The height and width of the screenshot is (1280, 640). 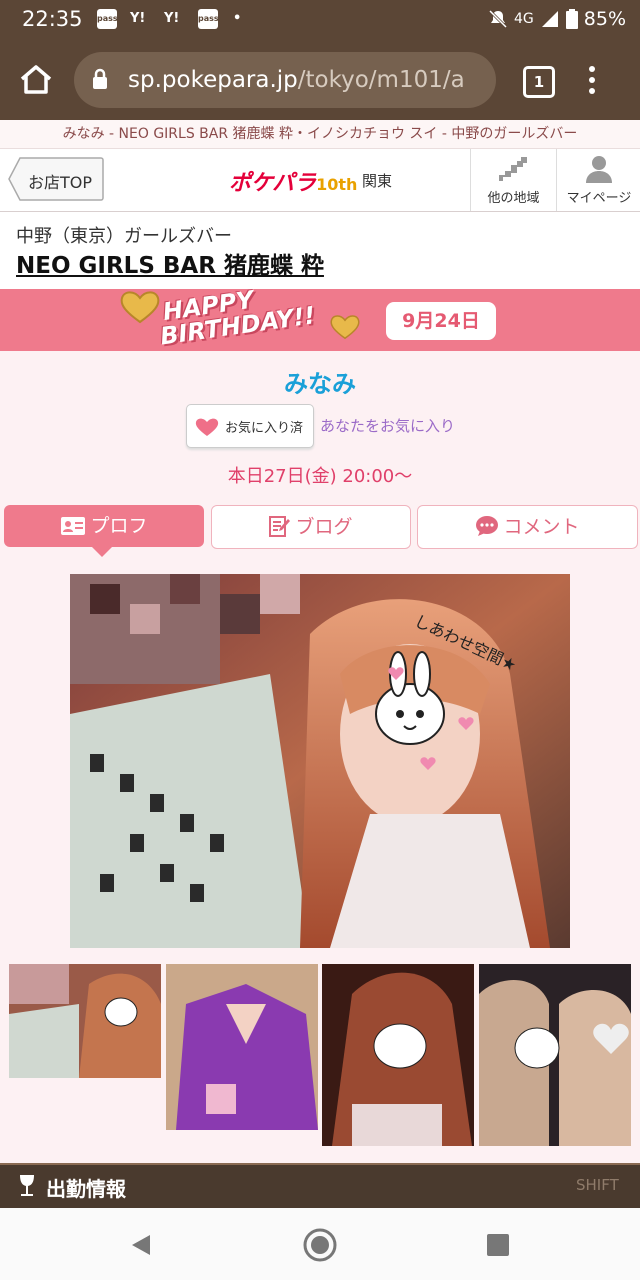 I want to click on tab-blog: ブログ, so click(x=311, y=527).